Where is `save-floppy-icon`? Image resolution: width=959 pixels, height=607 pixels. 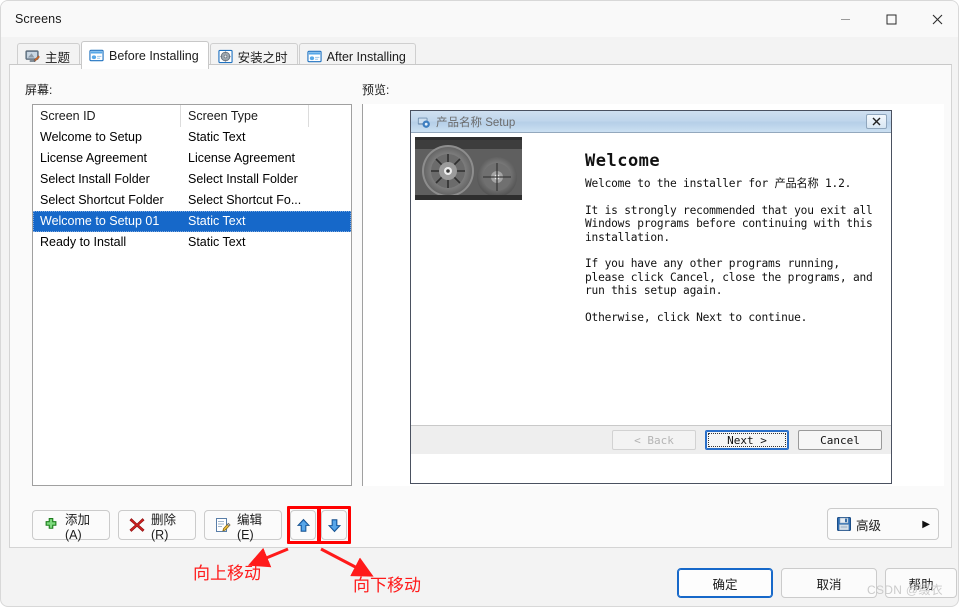 save-floppy-icon is located at coordinates (844, 524).